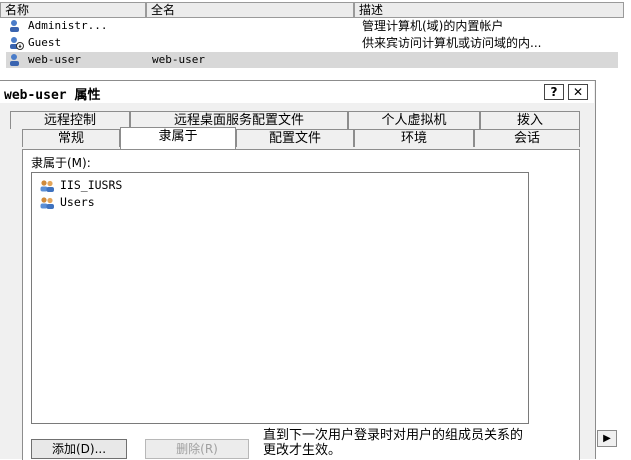  Describe the element at coordinates (554, 92) in the screenshot. I see `help-button: ?` at that location.